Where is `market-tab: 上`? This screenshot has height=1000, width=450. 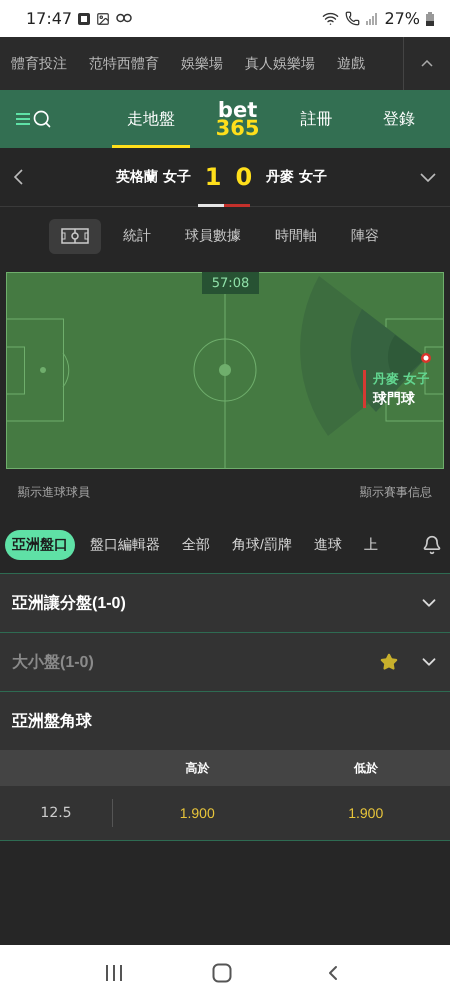
market-tab: 上 is located at coordinates (370, 545).